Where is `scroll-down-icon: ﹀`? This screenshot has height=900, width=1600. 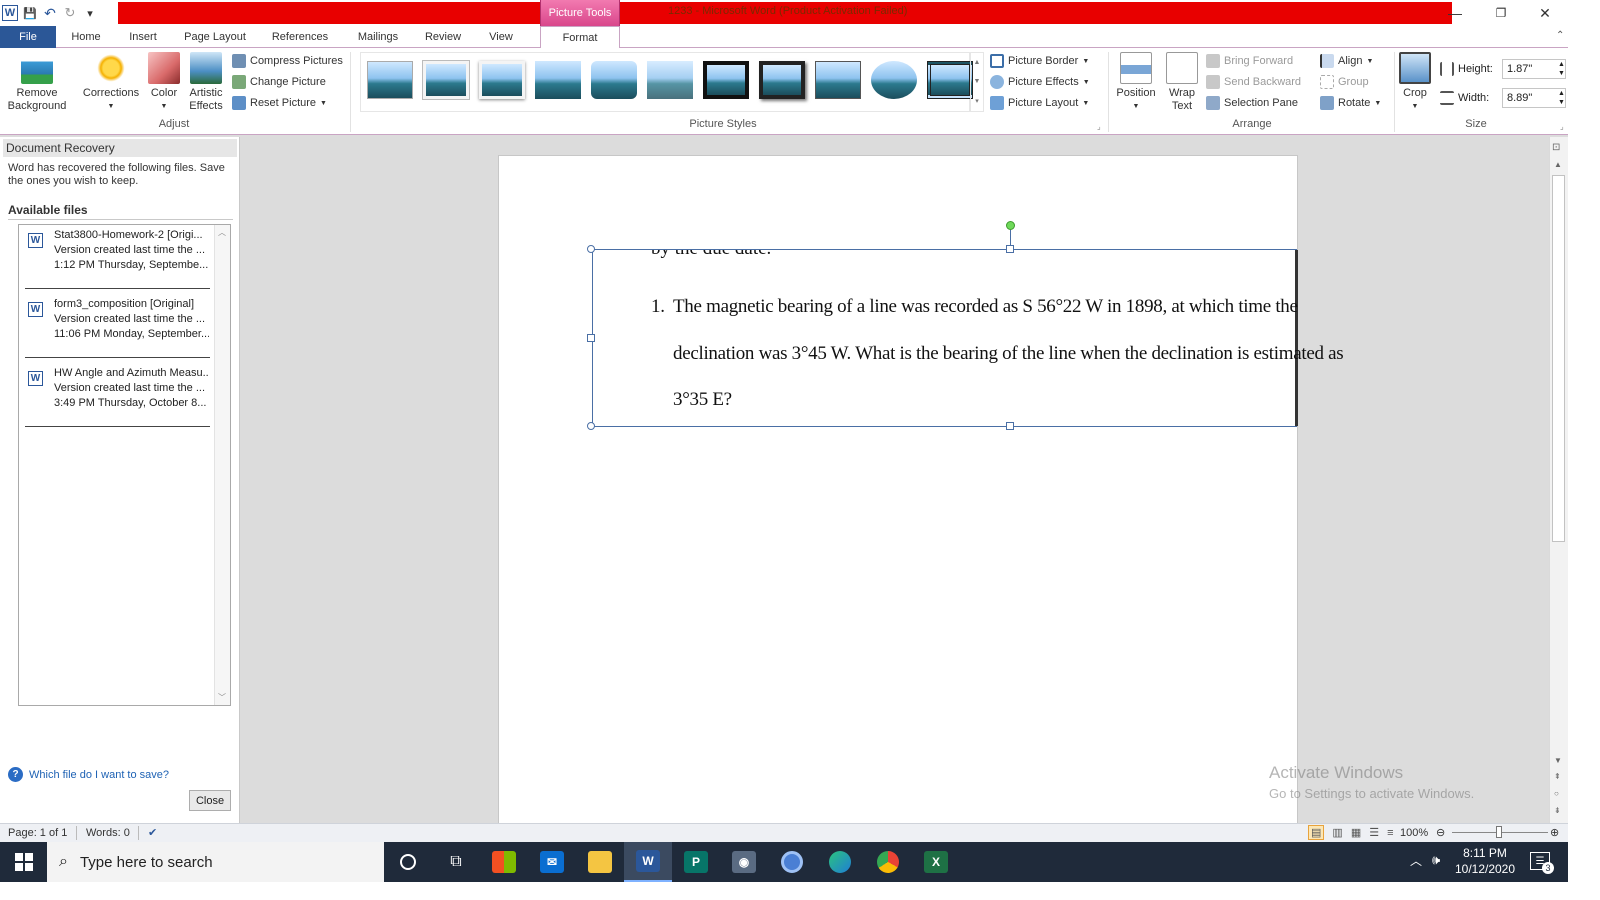 scroll-down-icon: ﹀ is located at coordinates (222, 697).